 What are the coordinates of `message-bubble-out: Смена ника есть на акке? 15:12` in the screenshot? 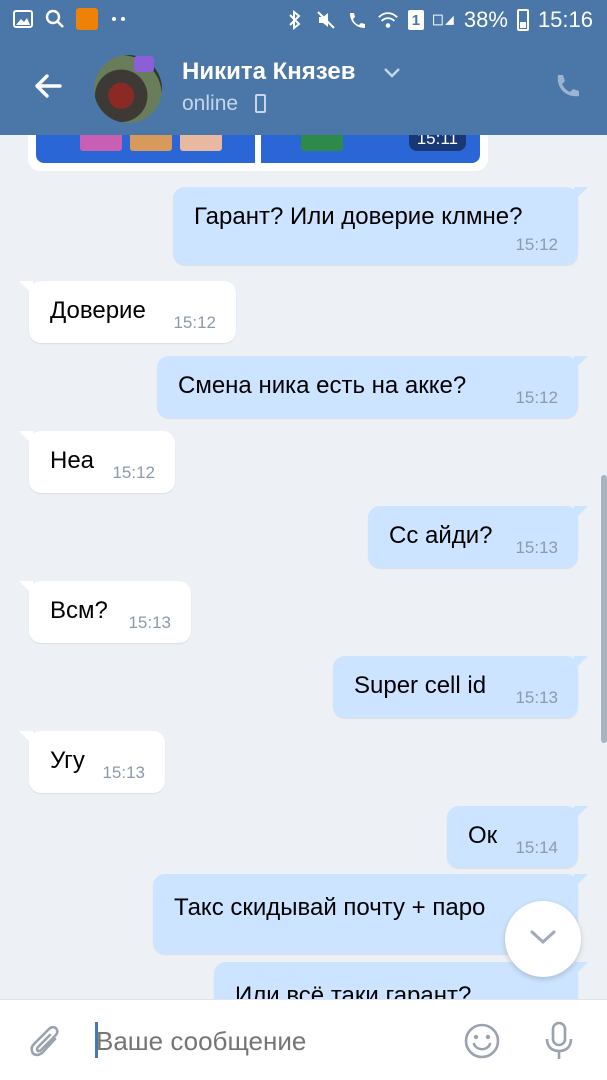 It's located at (372, 387).